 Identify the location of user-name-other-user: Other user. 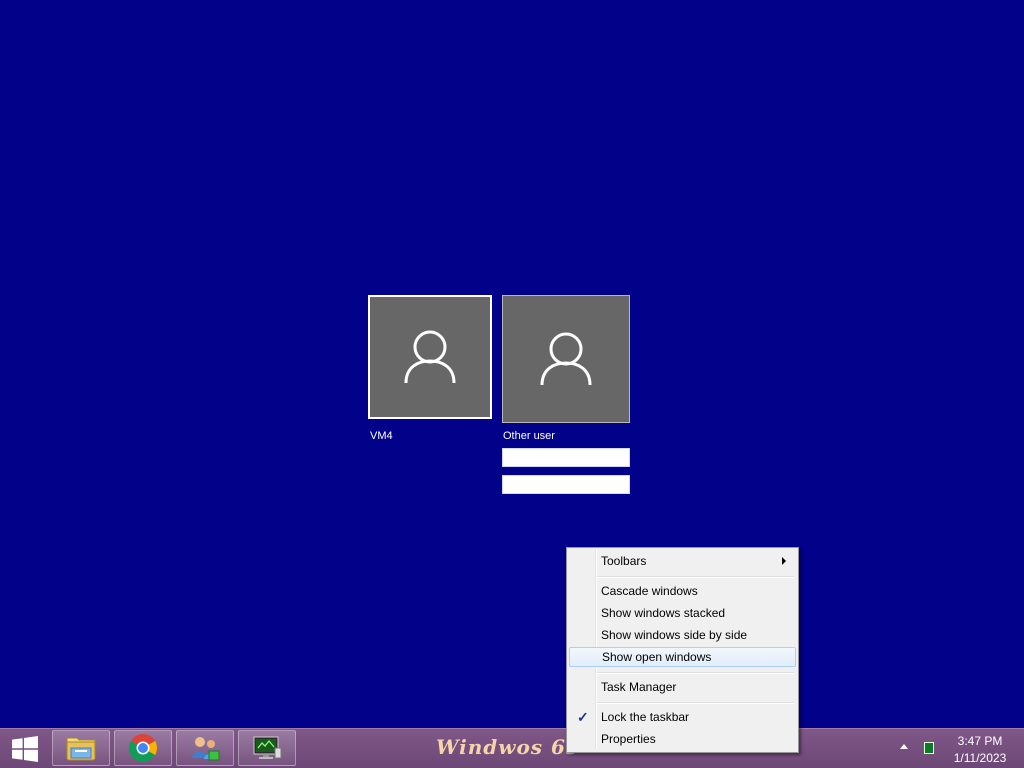
(529, 436).